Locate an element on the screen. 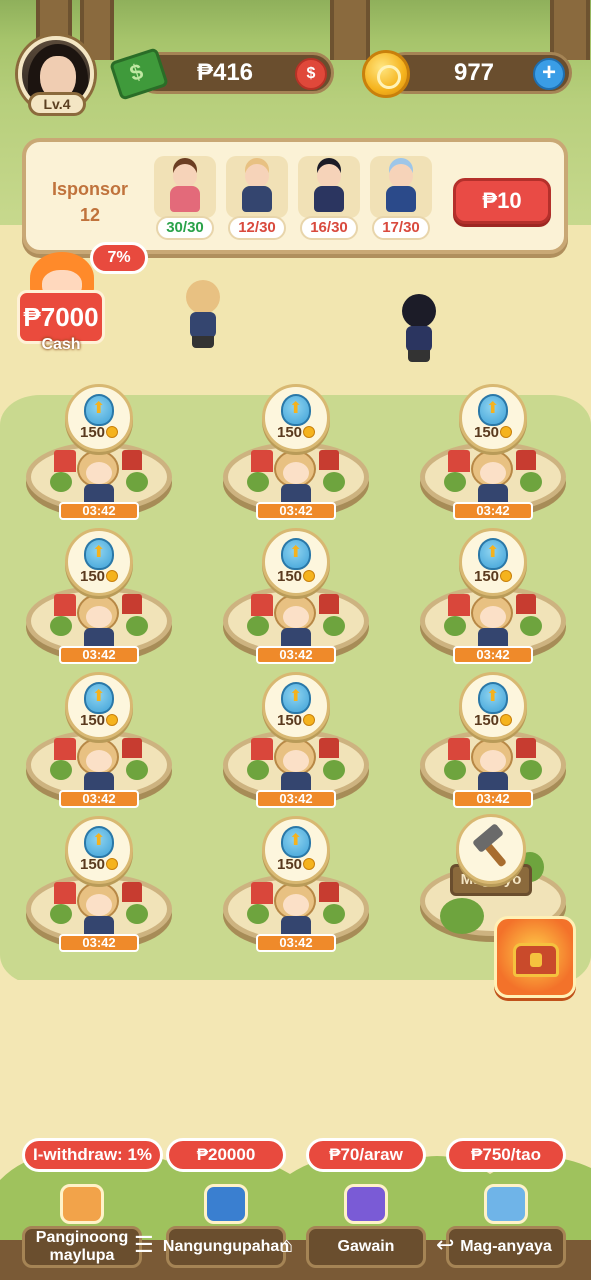  nav-item: ₱70/araw Gawain is located at coordinates (366, 1203).